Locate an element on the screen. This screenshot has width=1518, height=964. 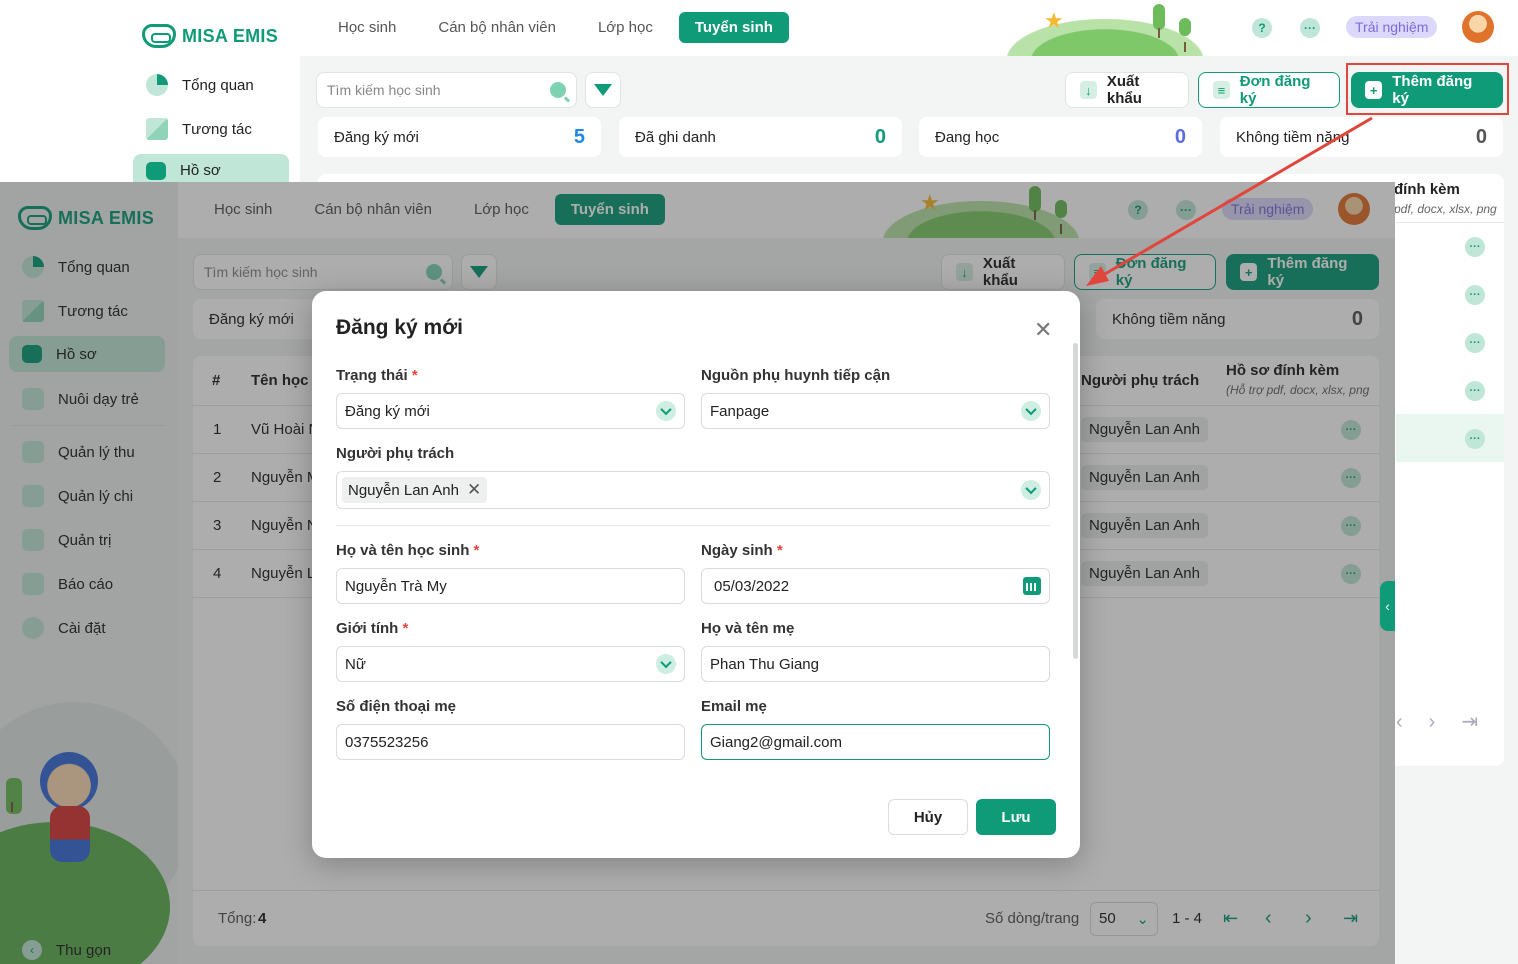
back-sidebar: MISA EMIS Tổng quan Tương tác Hồ sơ is located at coordinates (150, 91).